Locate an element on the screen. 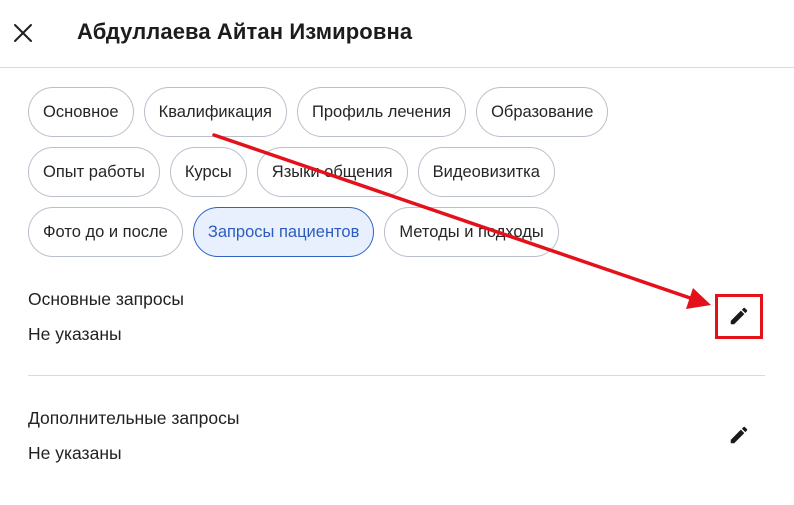 The image size is (794, 505). tab-metody-i-podkhody: Методы и подходы is located at coordinates (471, 232).